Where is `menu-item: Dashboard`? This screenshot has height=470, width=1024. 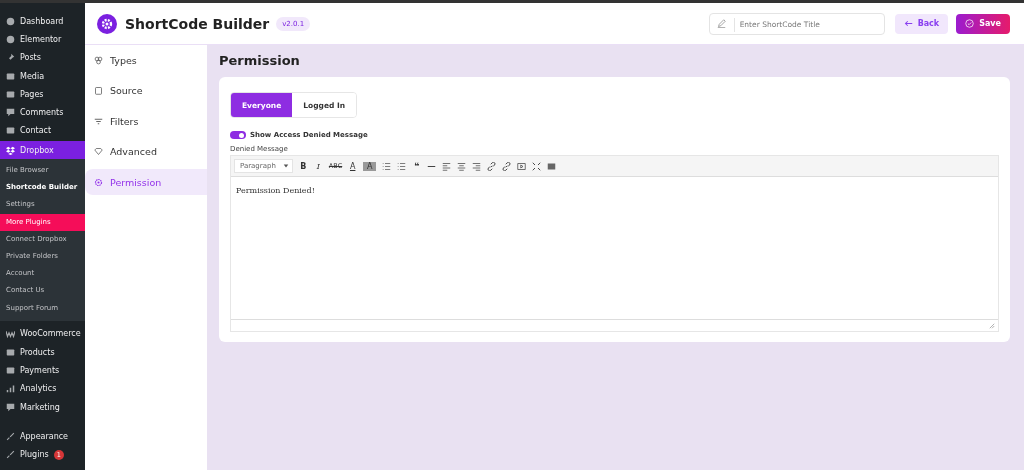 menu-item: Dashboard is located at coordinates (42, 21).